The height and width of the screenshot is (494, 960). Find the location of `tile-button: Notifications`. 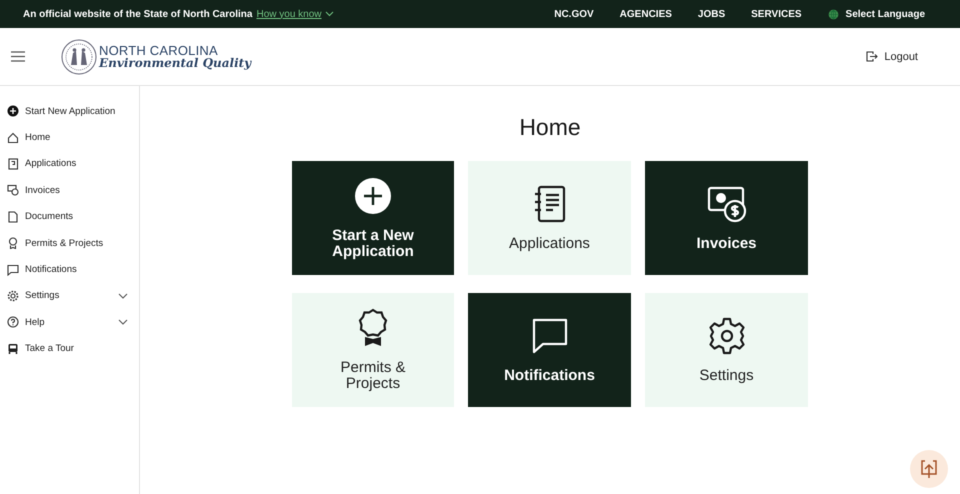

tile-button: Notifications is located at coordinates (549, 350).